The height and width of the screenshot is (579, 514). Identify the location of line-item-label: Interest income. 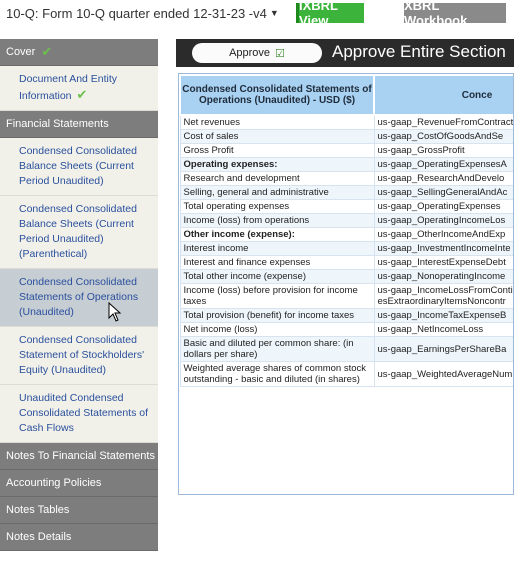
(277, 248).